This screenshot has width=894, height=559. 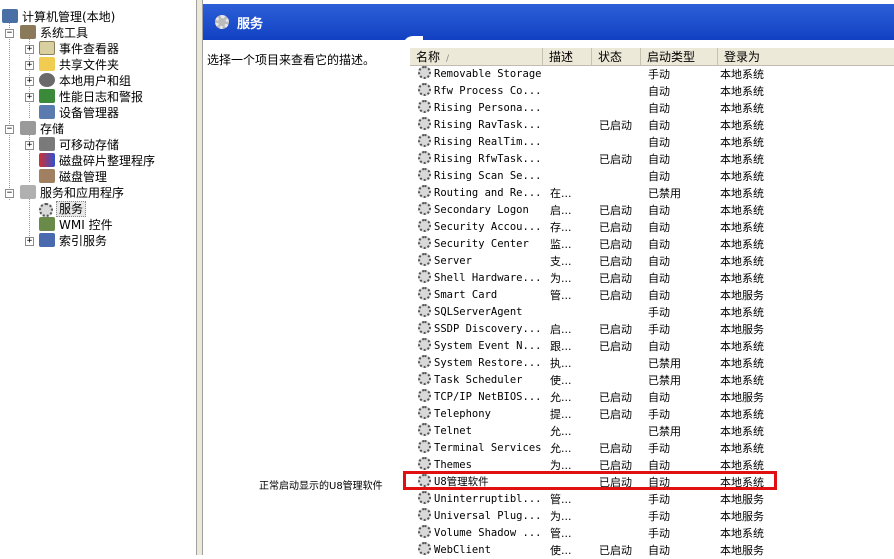 What do you see at coordinates (652, 533) in the screenshot?
I see `table-row: Volume Shadow ... 管... 手动 本地系统` at bounding box center [652, 533].